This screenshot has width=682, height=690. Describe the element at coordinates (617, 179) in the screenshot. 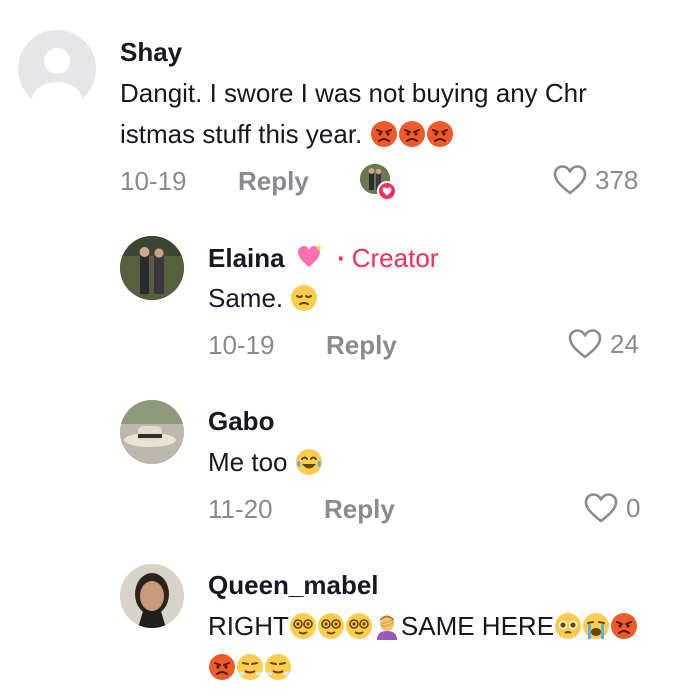

I see `like-count: 378` at that location.